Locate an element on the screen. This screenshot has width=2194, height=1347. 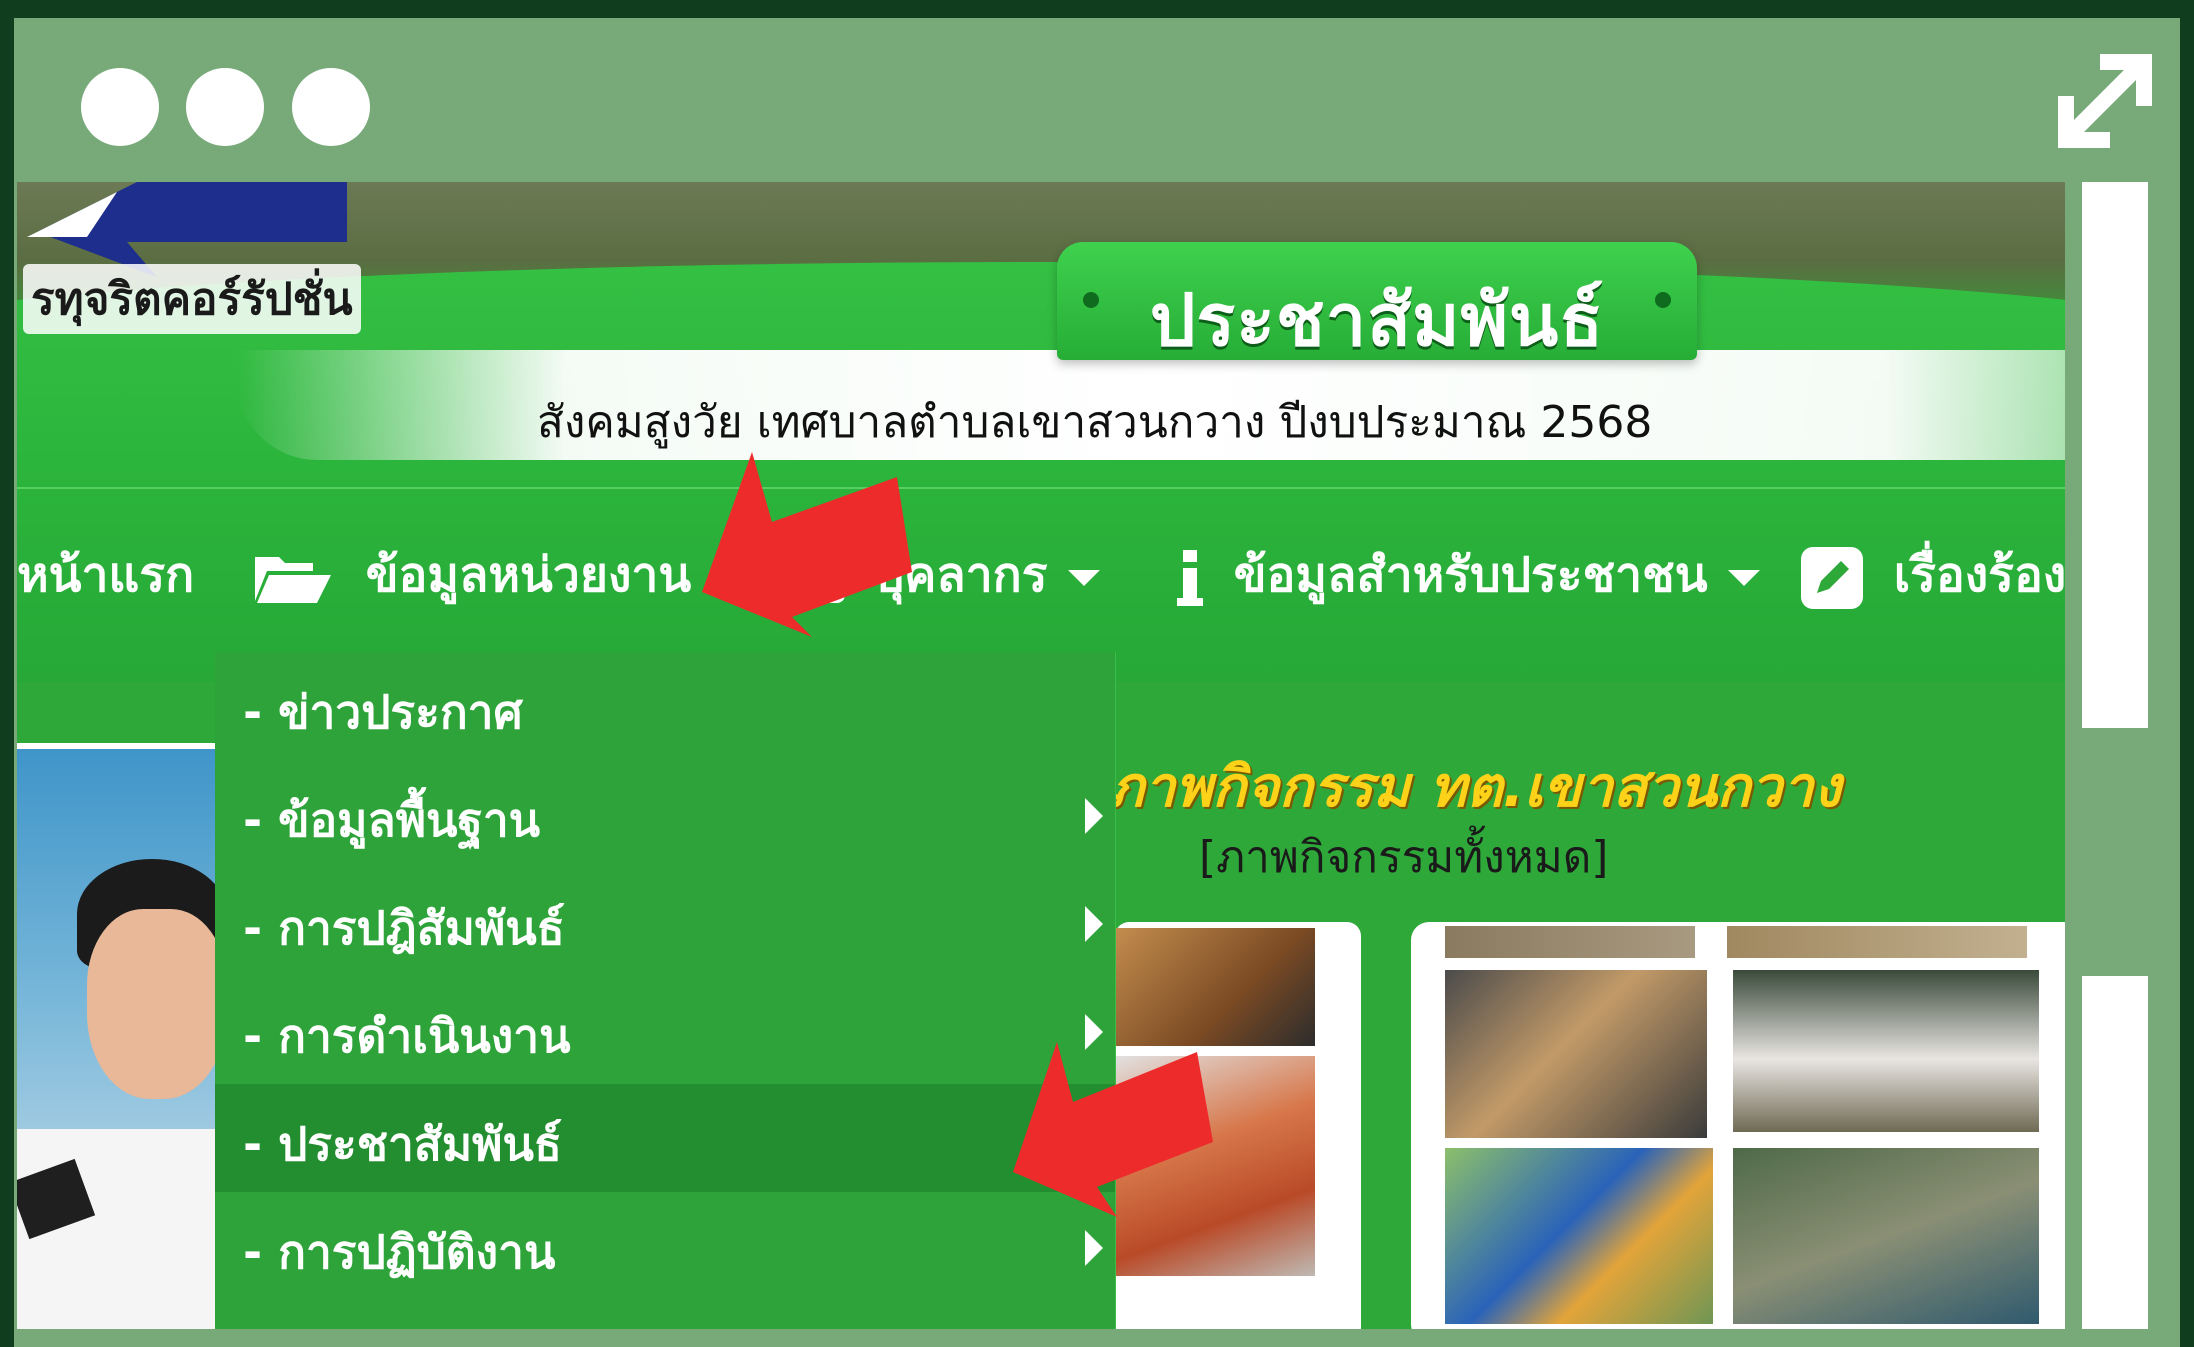
peacock-thumbnail is located at coordinates (1886, 1236).